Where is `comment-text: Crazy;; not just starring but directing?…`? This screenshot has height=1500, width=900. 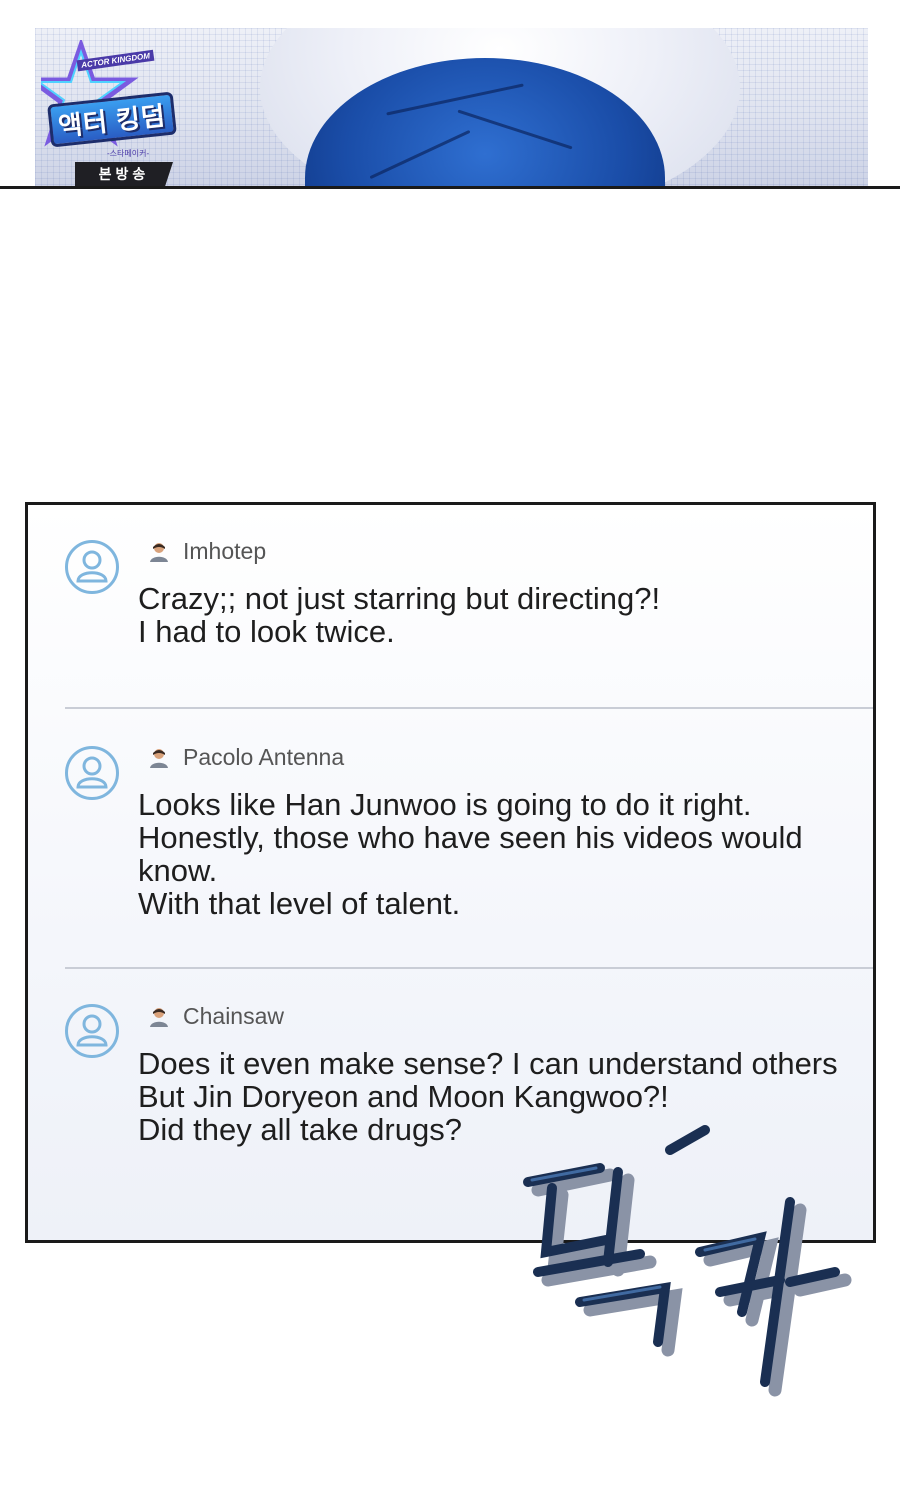 comment-text: Crazy;; not just starring but directing?… is located at coordinates (399, 615).